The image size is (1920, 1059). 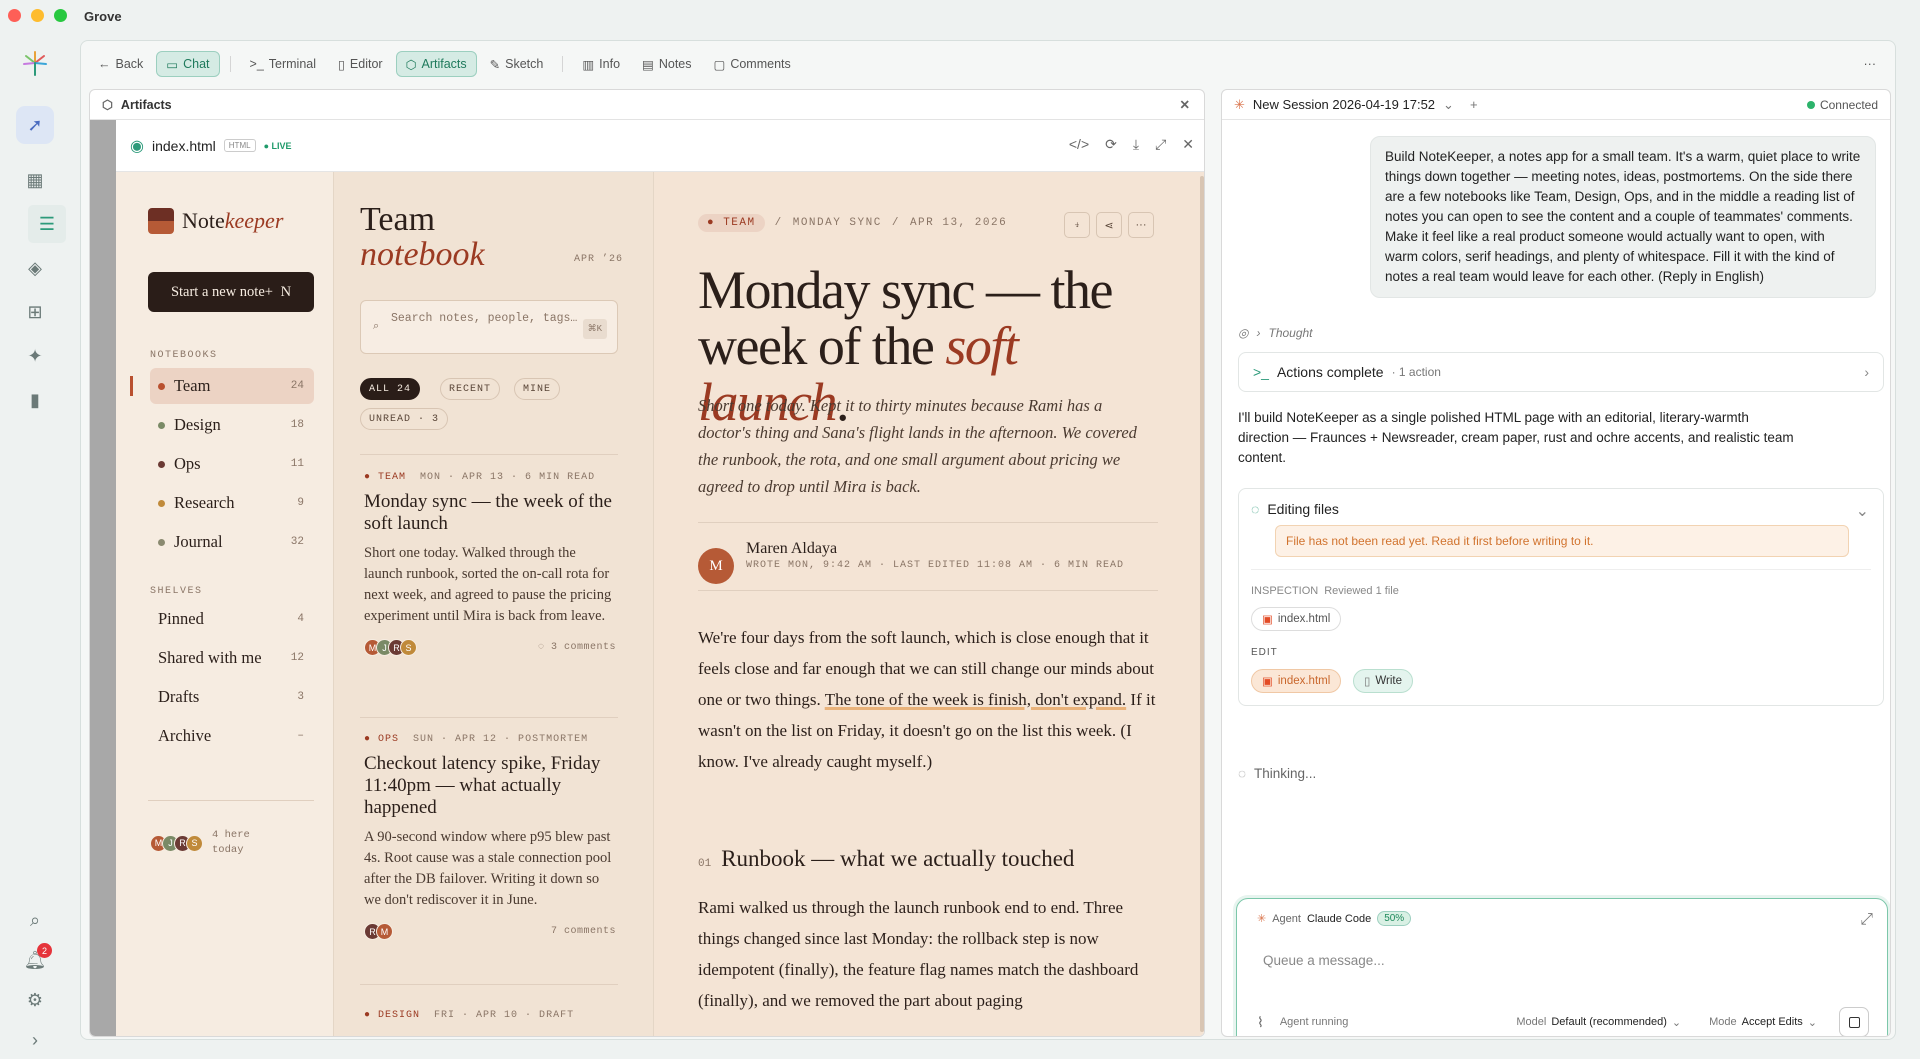 What do you see at coordinates (390, 389) in the screenshot?
I see `filter-all: ALL 24` at bounding box center [390, 389].